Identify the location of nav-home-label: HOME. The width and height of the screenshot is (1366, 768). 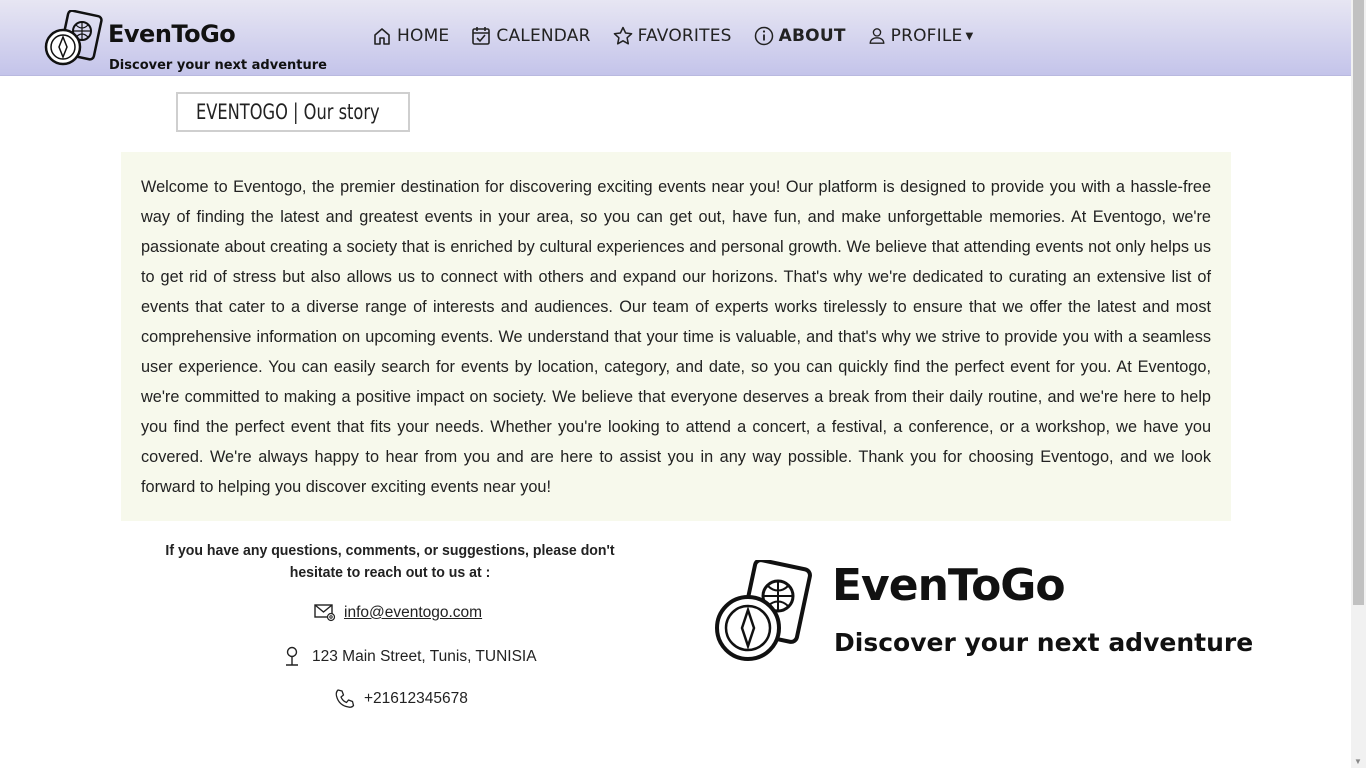
(423, 36).